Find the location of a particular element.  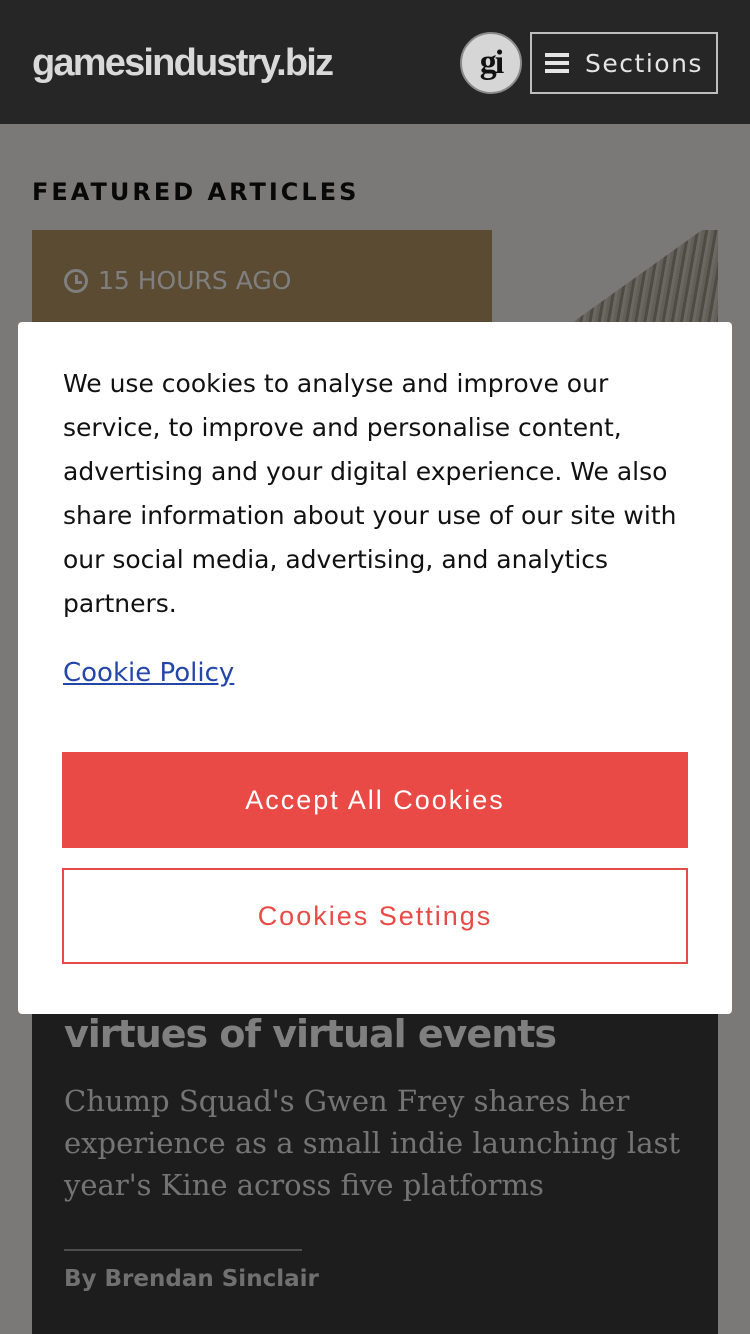

accept-all-cookies-button: Accept All Cookies is located at coordinates (375, 800).